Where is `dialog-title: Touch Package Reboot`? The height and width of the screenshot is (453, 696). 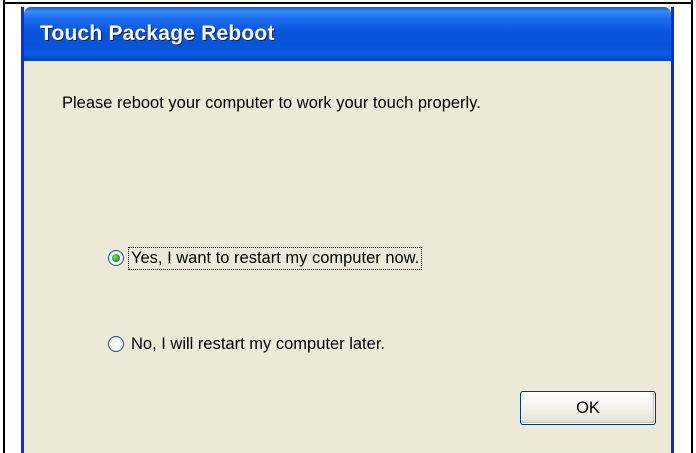
dialog-title: Touch Package Reboot is located at coordinates (157, 33).